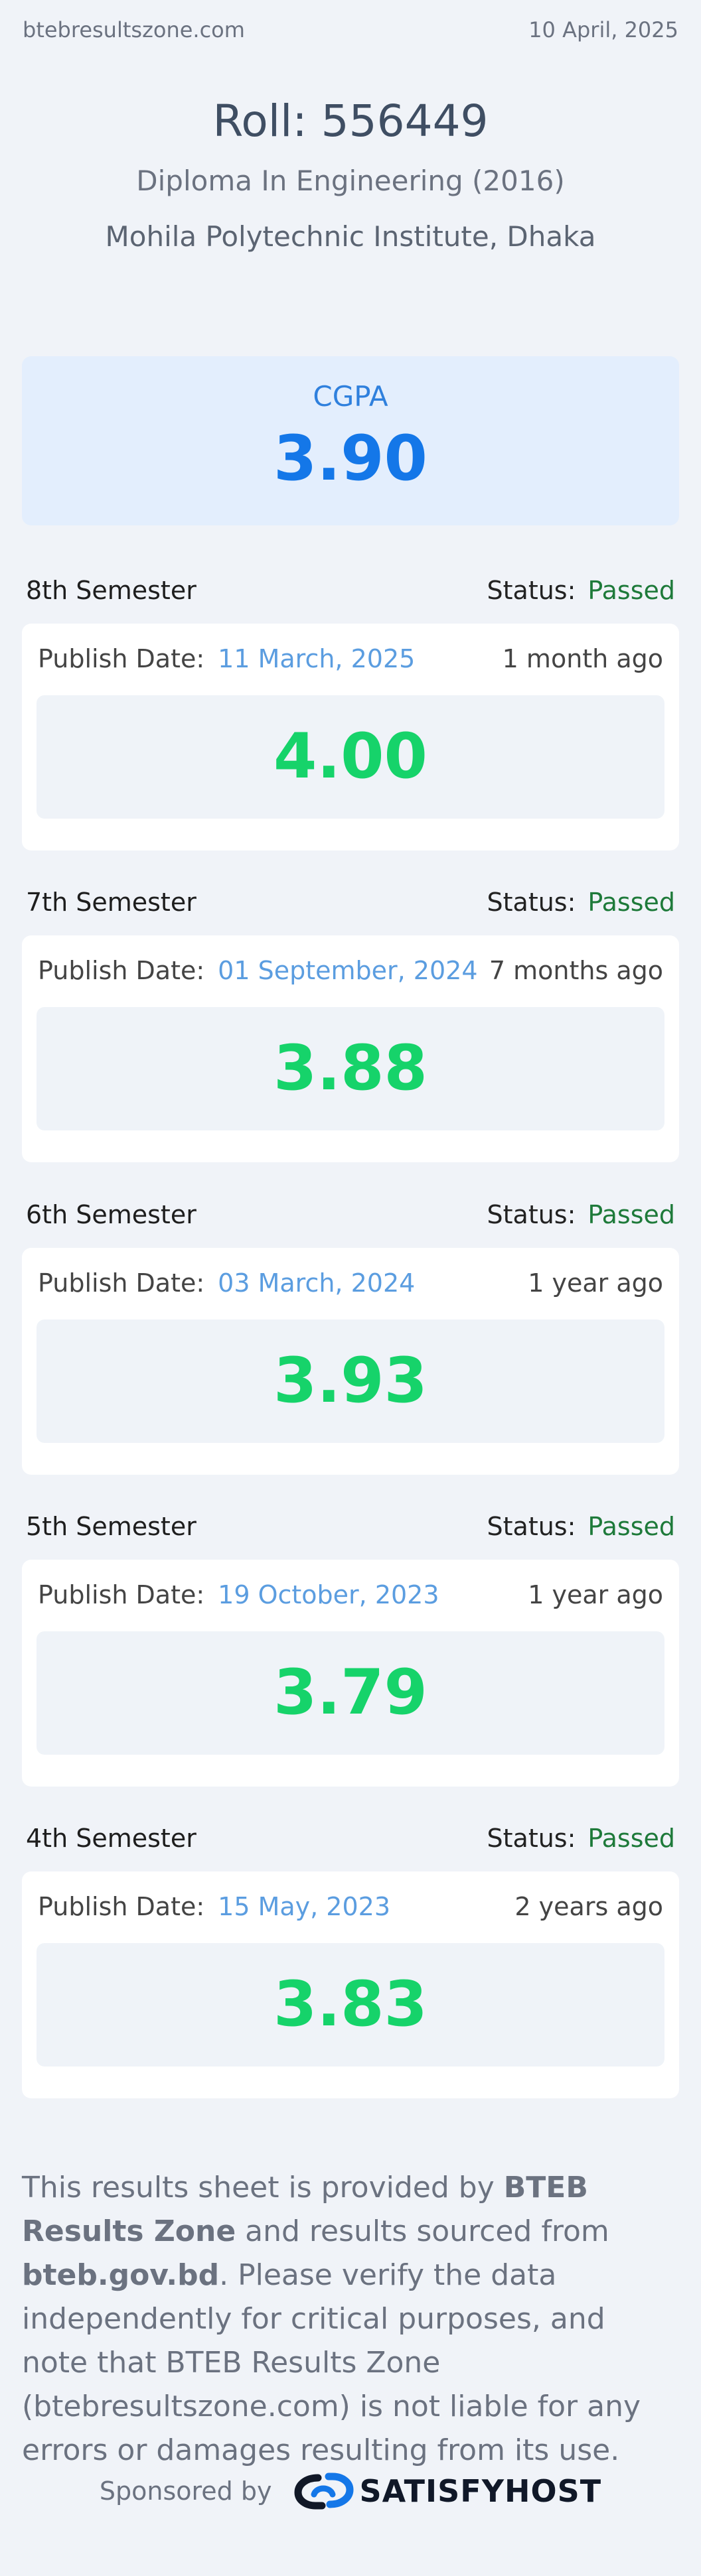 This screenshot has height=2576, width=701. I want to click on sponsor-logo: SATISFYHOST, so click(446, 2491).